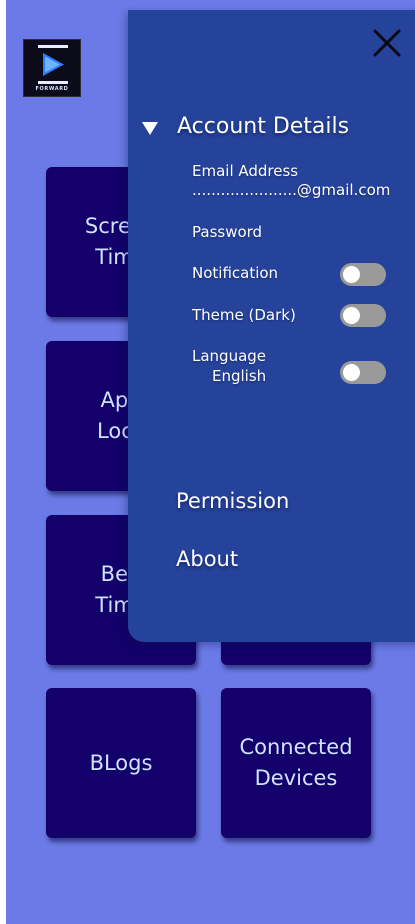 This screenshot has width=415, height=924. I want to click on theme-toggle, so click(363, 315).